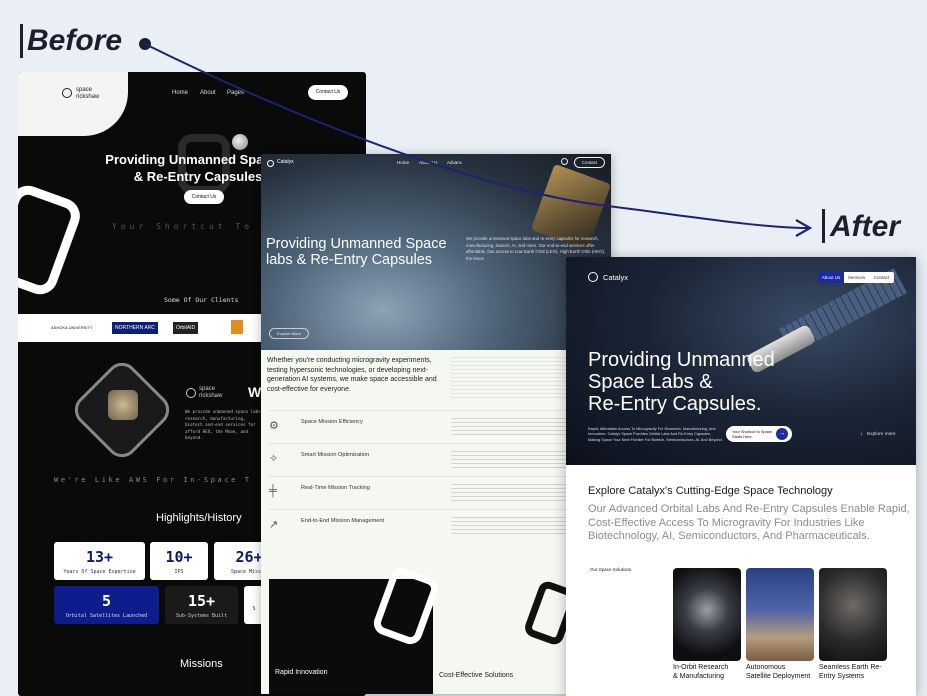  I want to click on stat-label: Orbital Satellites Launched, so click(106, 616).